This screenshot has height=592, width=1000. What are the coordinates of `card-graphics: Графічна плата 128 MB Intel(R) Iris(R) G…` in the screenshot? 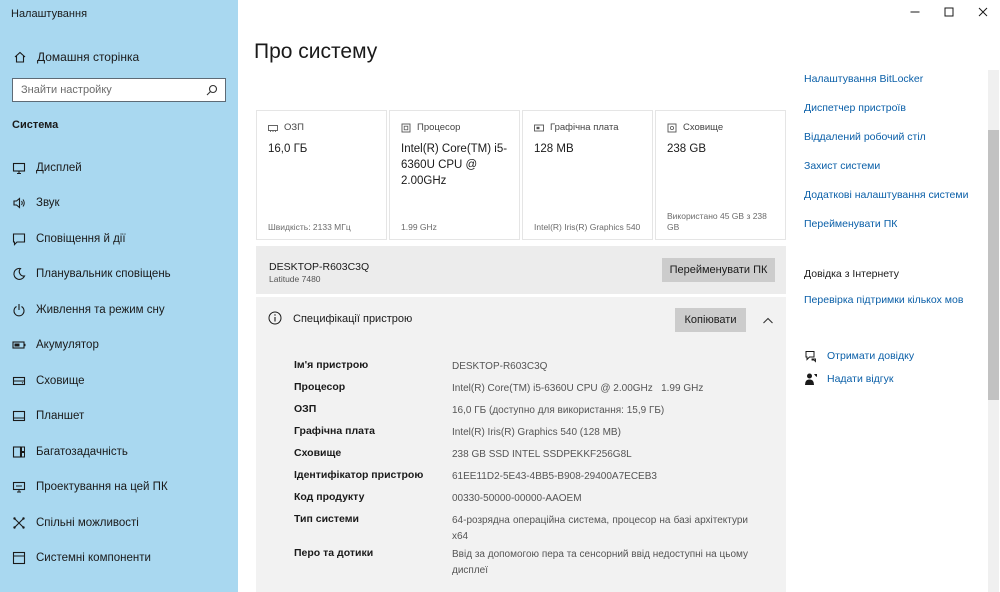 It's located at (587, 175).